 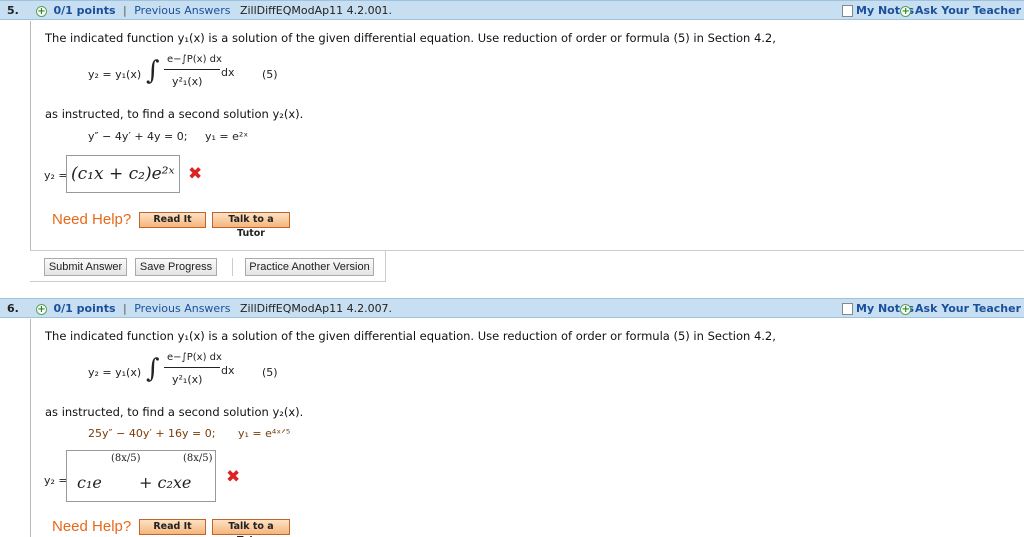 I want to click on exponent-1-value: 8x/5, so click(x=125, y=458).